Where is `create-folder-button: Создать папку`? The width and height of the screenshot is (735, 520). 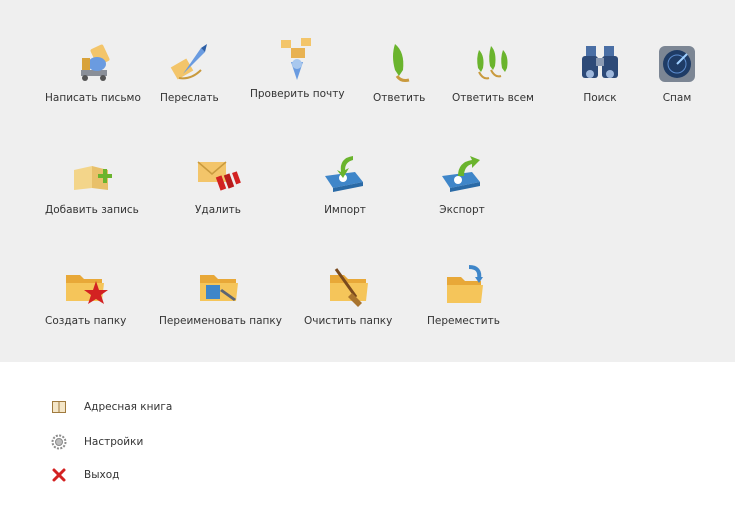
create-folder-button: Создать папку is located at coordinates (85, 295).